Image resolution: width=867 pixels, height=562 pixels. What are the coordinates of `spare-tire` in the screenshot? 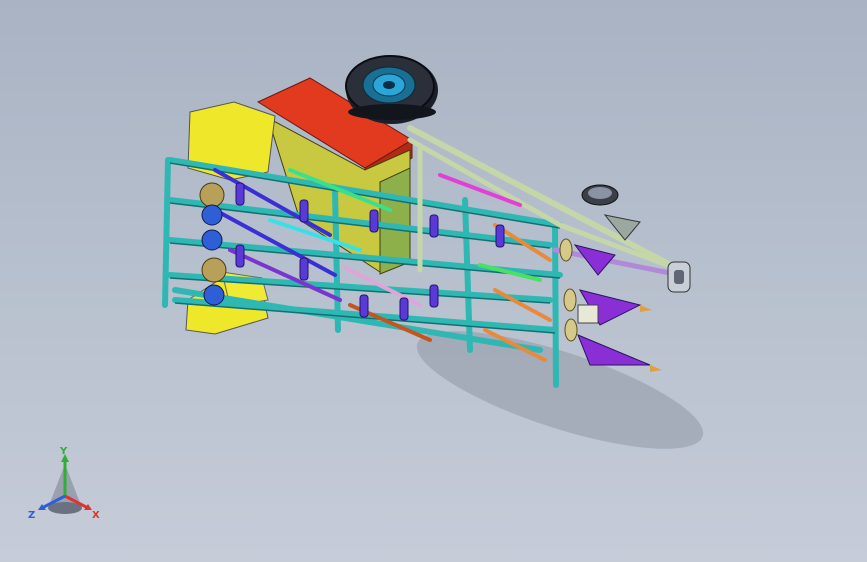 It's located at (391, 89).